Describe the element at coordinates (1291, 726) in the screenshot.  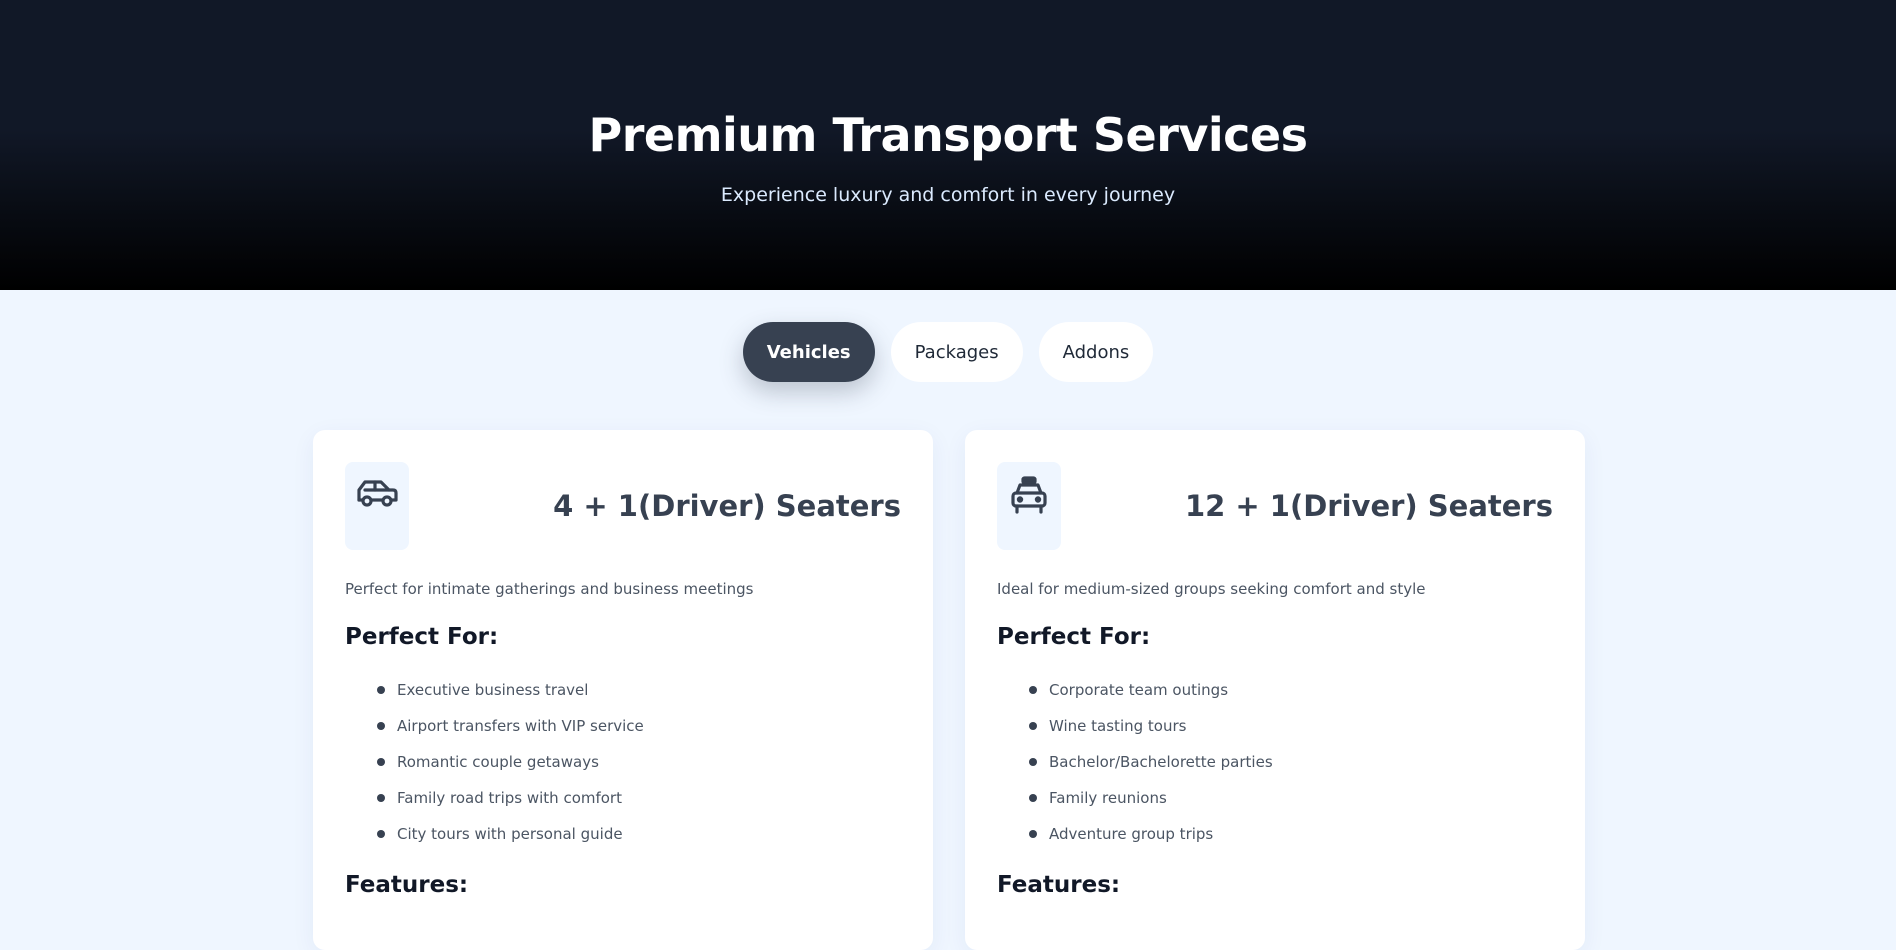
I see `list-item: Wine tasting tours` at that location.